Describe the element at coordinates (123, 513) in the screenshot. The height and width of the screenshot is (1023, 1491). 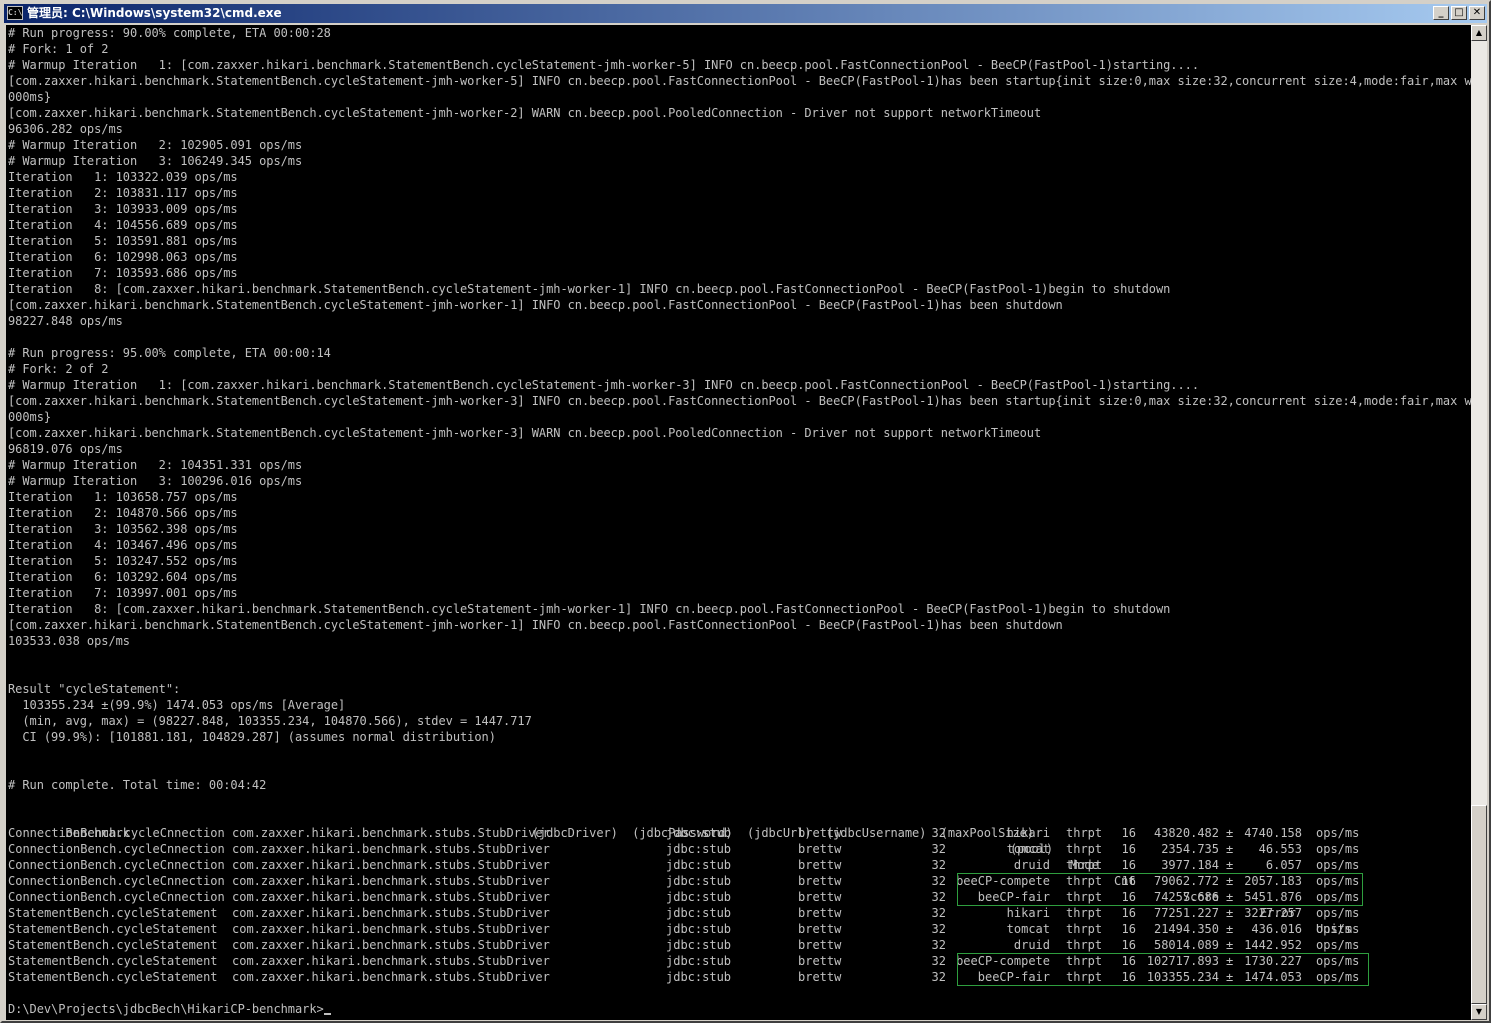
I see `log-line: Iteration 2: 104870.566 ops/ms` at that location.